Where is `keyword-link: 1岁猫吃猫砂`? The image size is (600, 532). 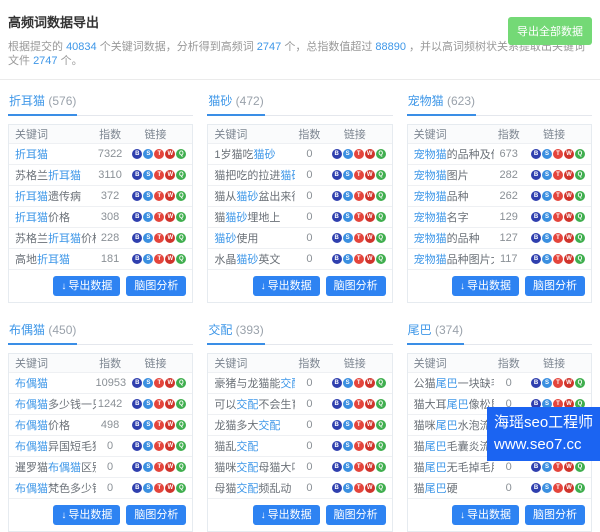
keyword-link: 1岁猫吃猫砂 is located at coordinates (244, 155).